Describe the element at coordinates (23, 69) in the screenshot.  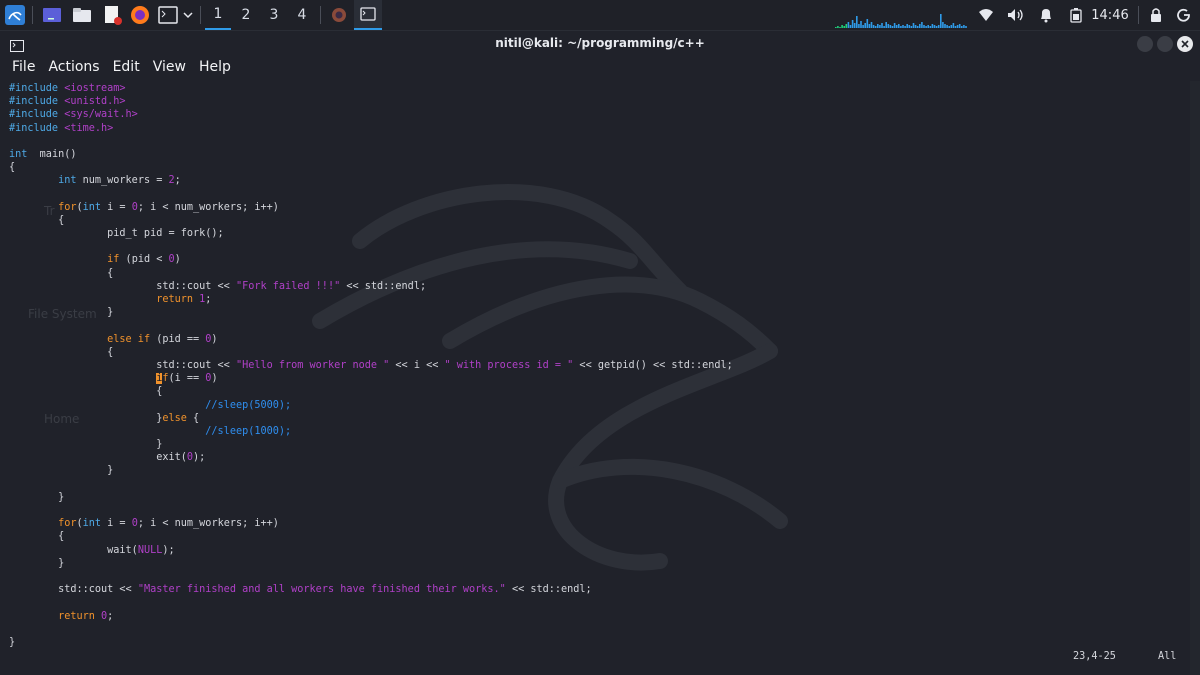
I see `menu-file: File` at that location.